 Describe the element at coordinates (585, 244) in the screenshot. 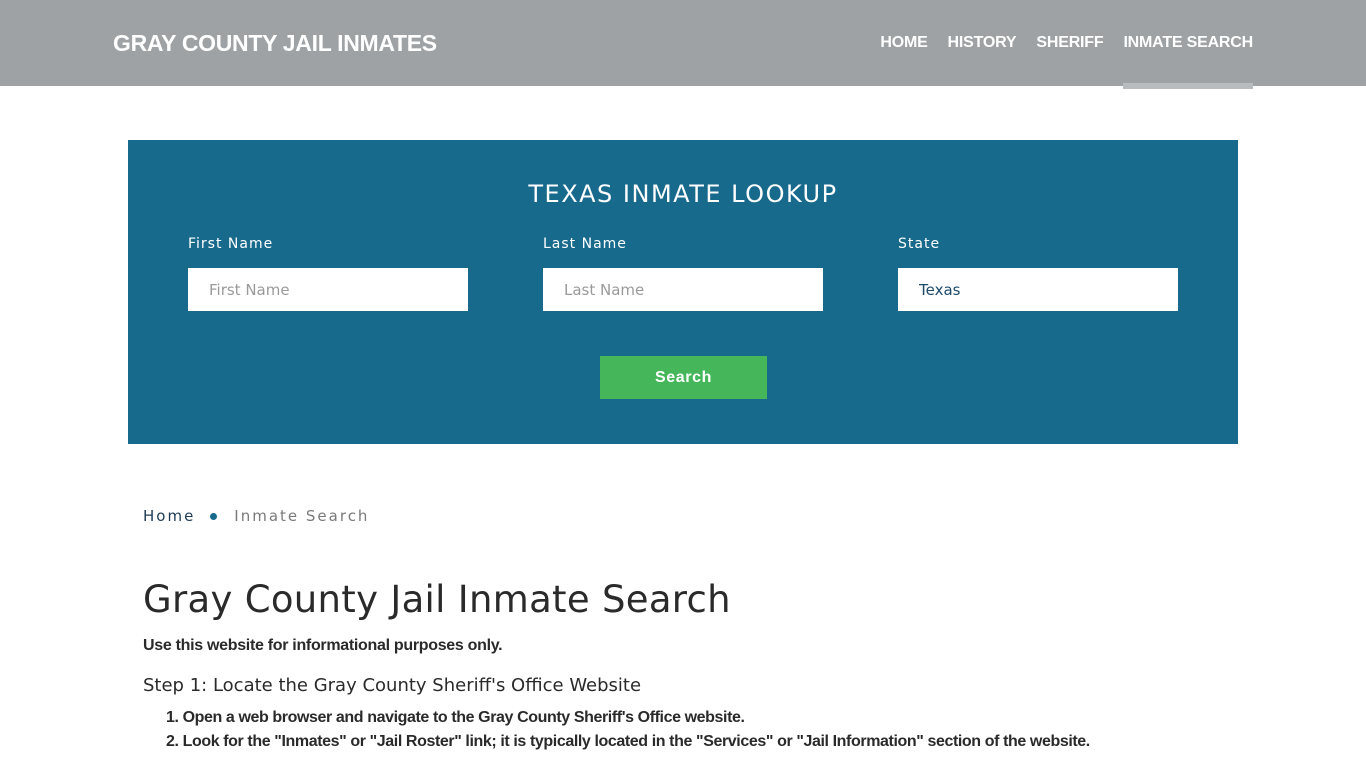

I see `last-name-label: Last Name` at that location.